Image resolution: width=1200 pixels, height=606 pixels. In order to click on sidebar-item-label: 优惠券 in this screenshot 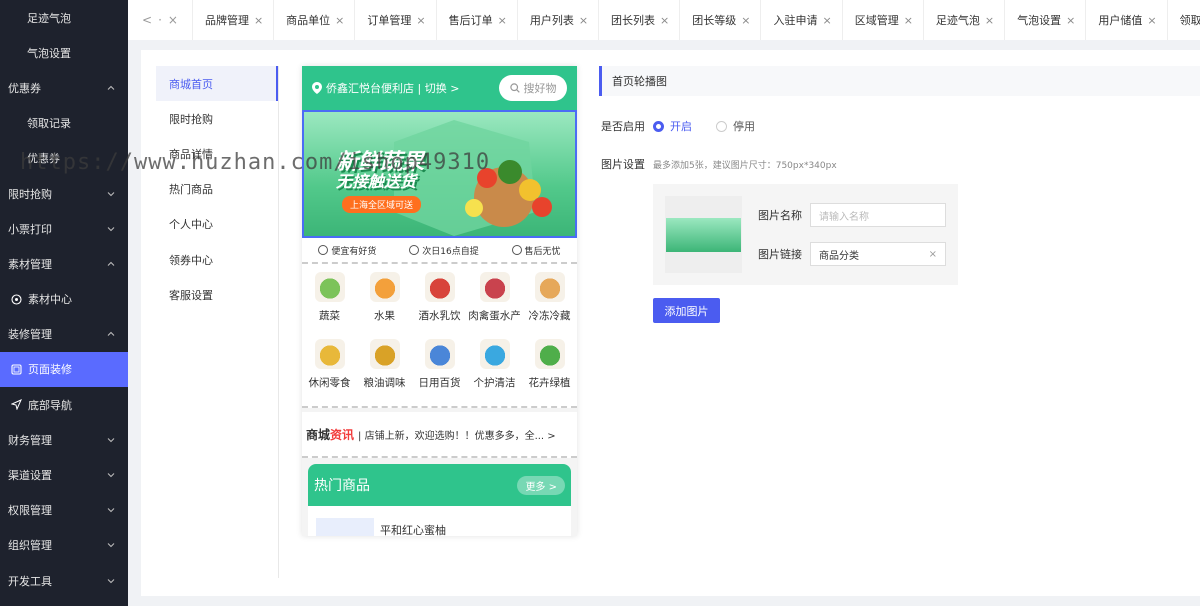, I will do `click(24, 88)`.